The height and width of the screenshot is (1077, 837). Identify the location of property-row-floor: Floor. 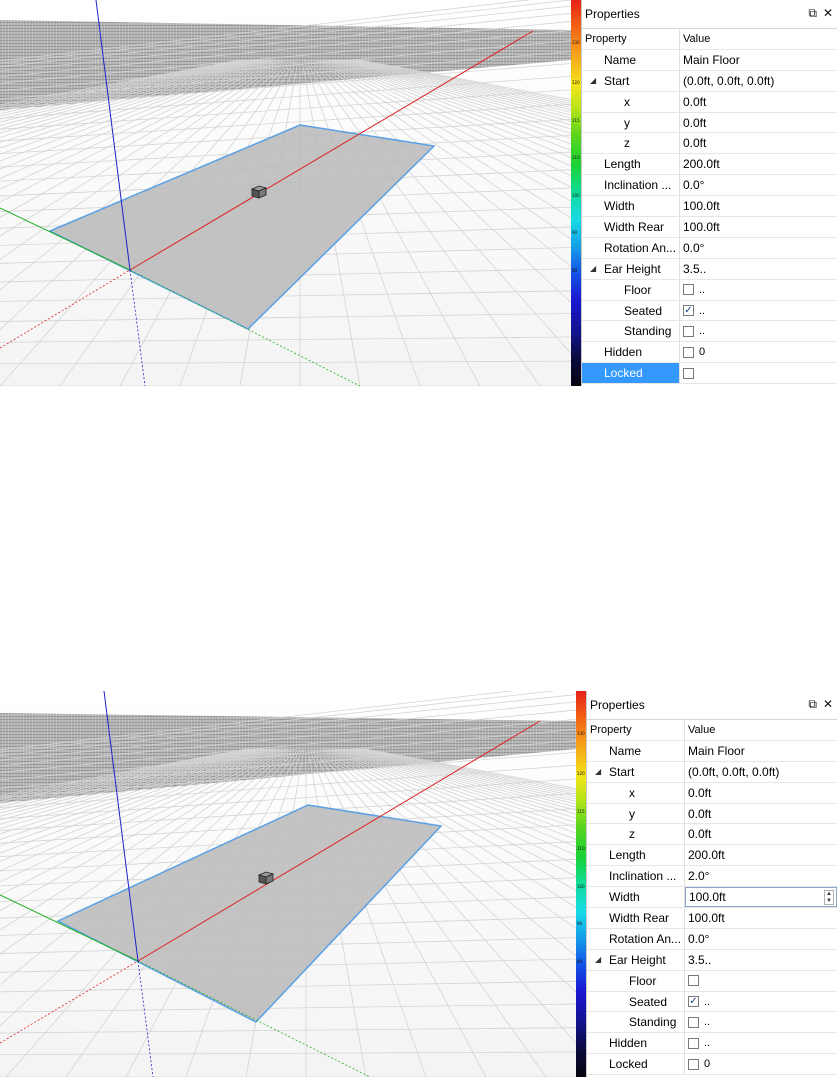
(712, 981).